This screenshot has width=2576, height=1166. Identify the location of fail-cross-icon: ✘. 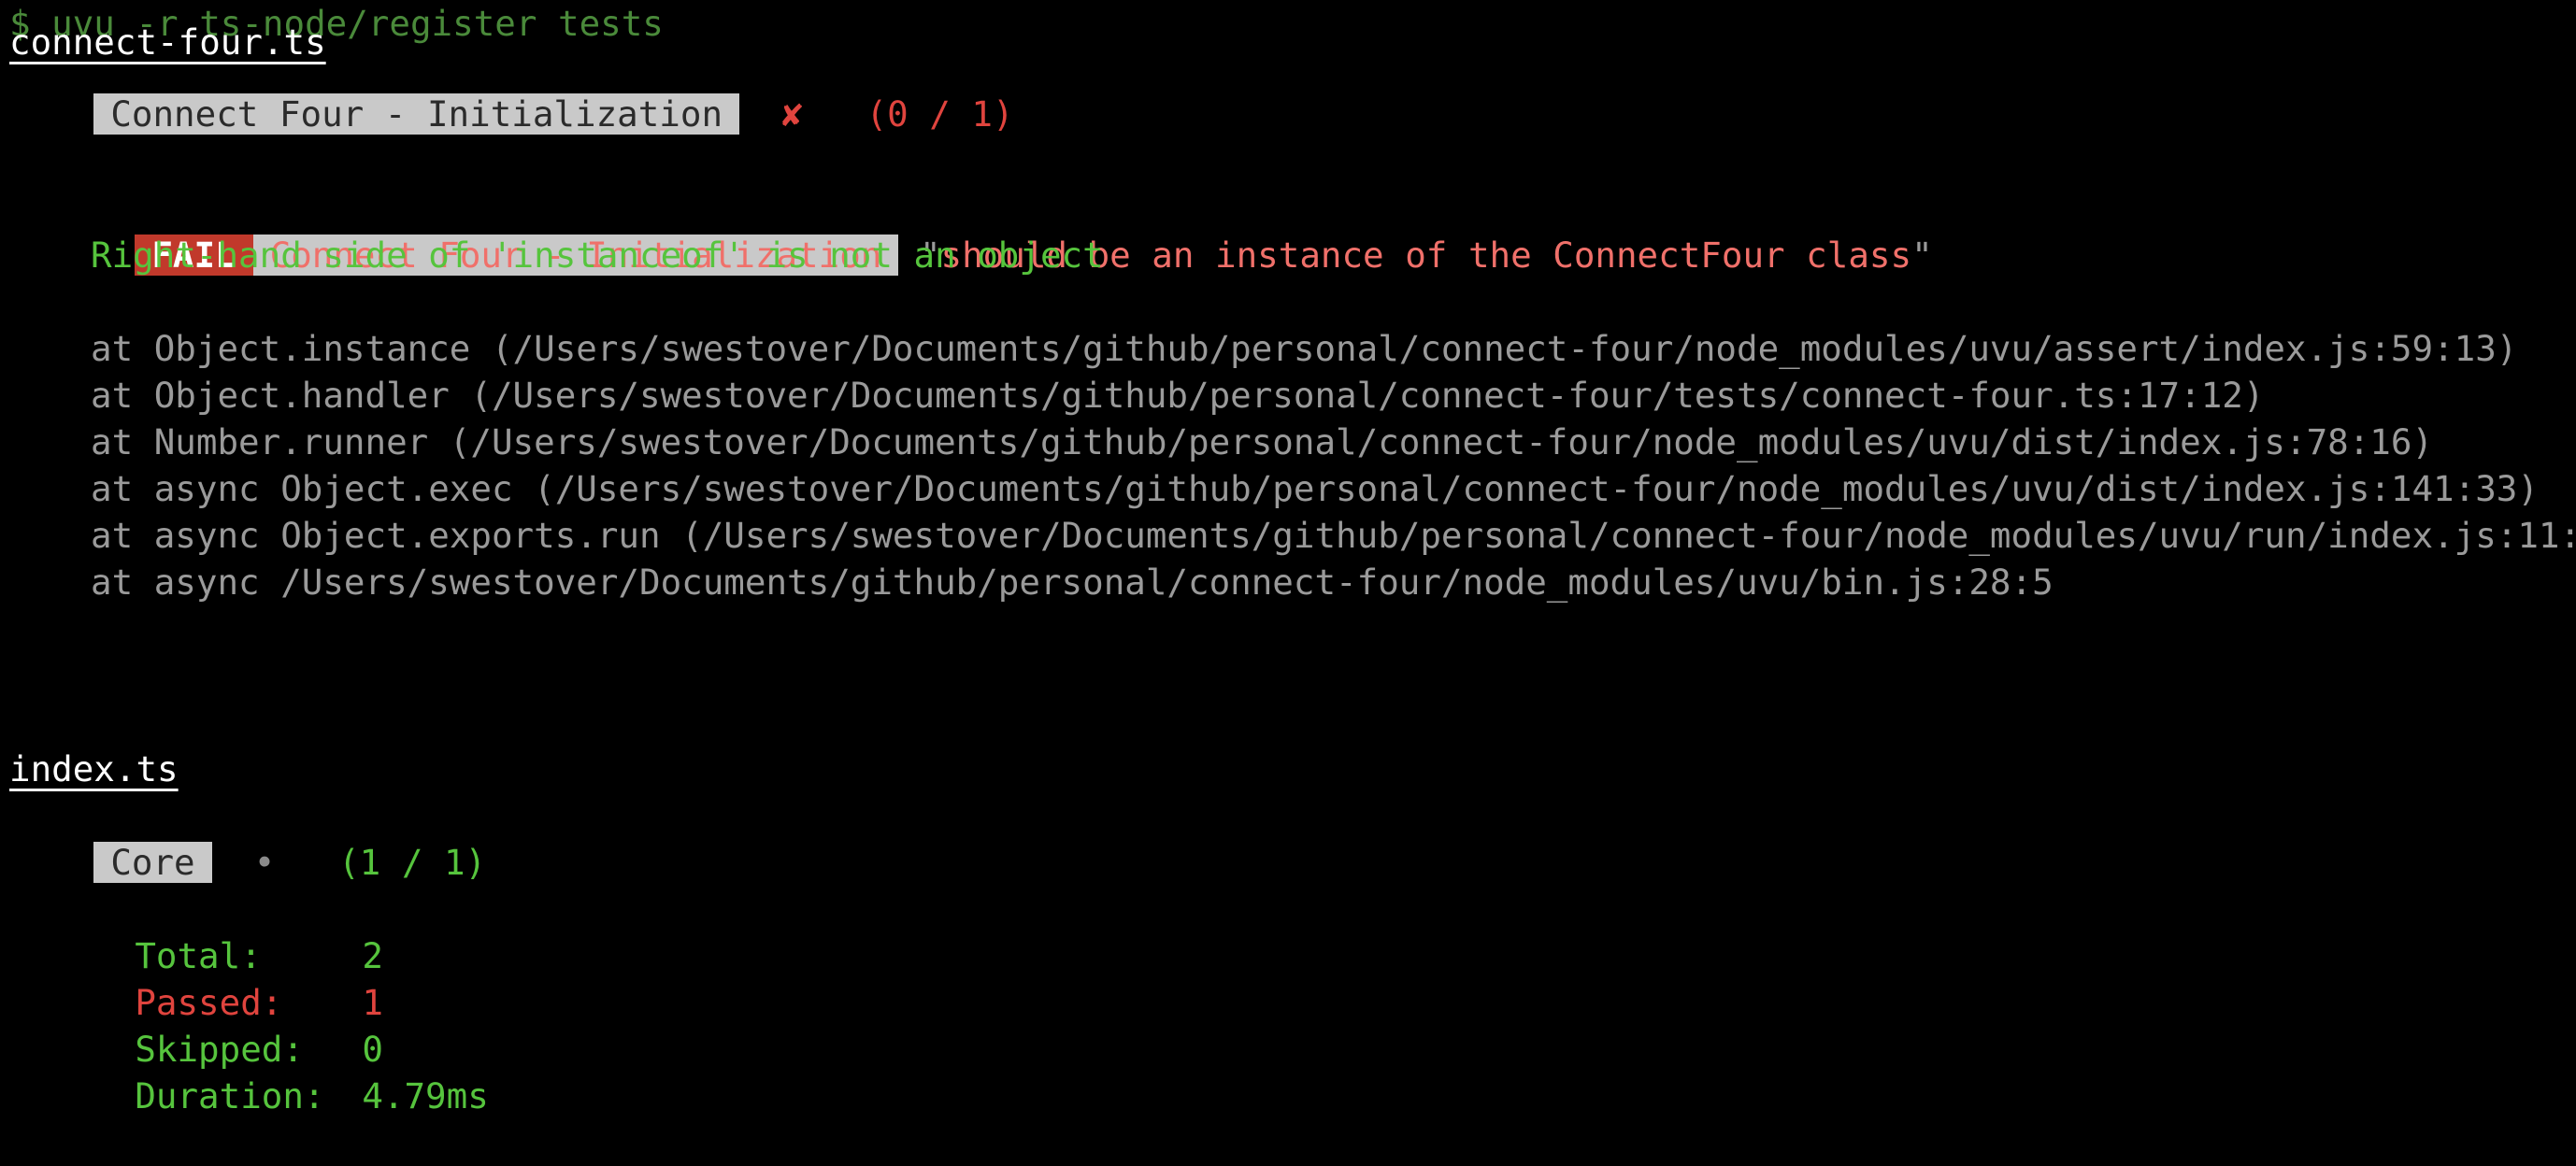
(792, 114).